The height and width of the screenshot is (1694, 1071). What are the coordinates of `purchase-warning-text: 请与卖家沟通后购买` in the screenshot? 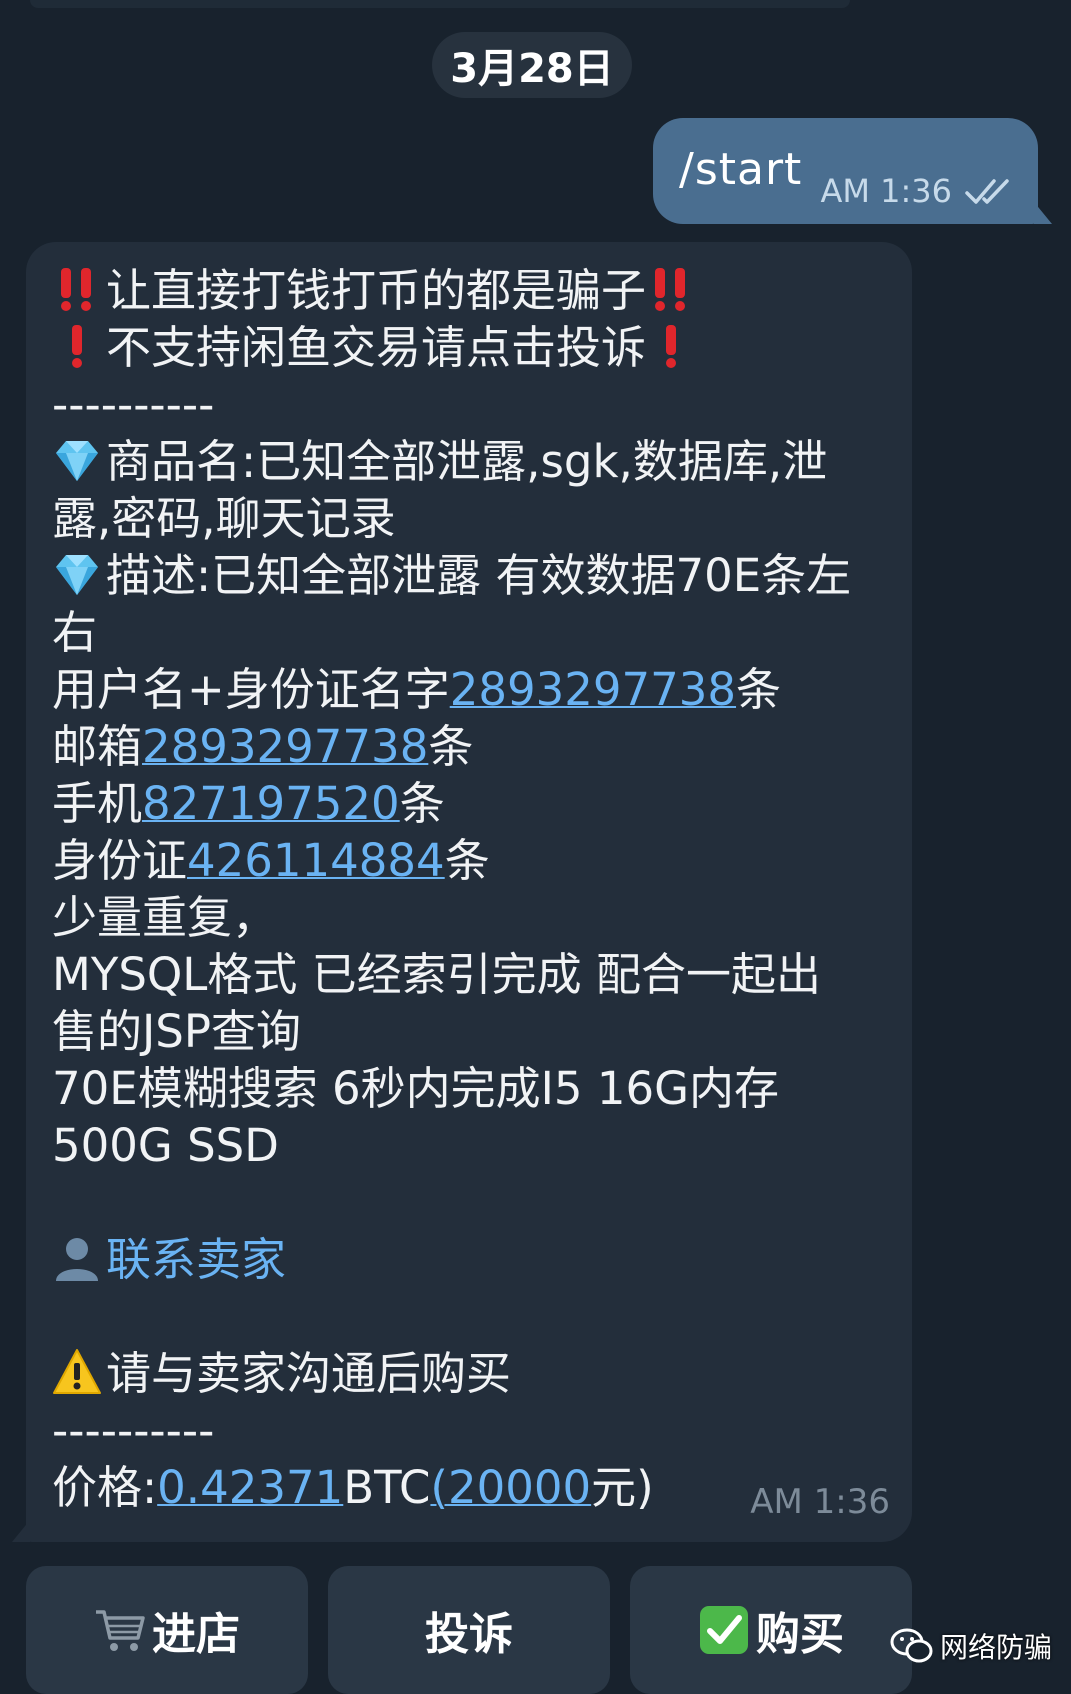 It's located at (309, 1373).